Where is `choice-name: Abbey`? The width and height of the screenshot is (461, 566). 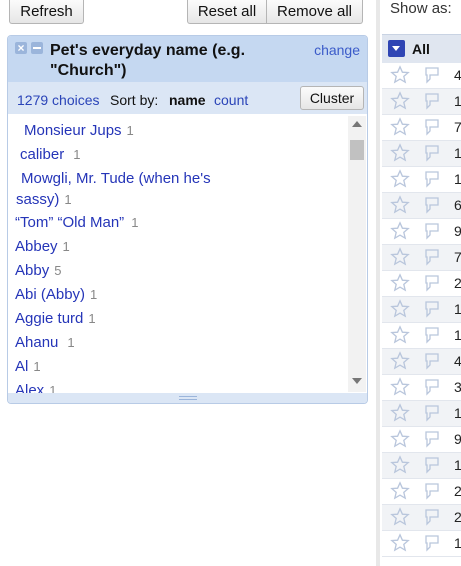
choice-name: Abbey is located at coordinates (36, 246).